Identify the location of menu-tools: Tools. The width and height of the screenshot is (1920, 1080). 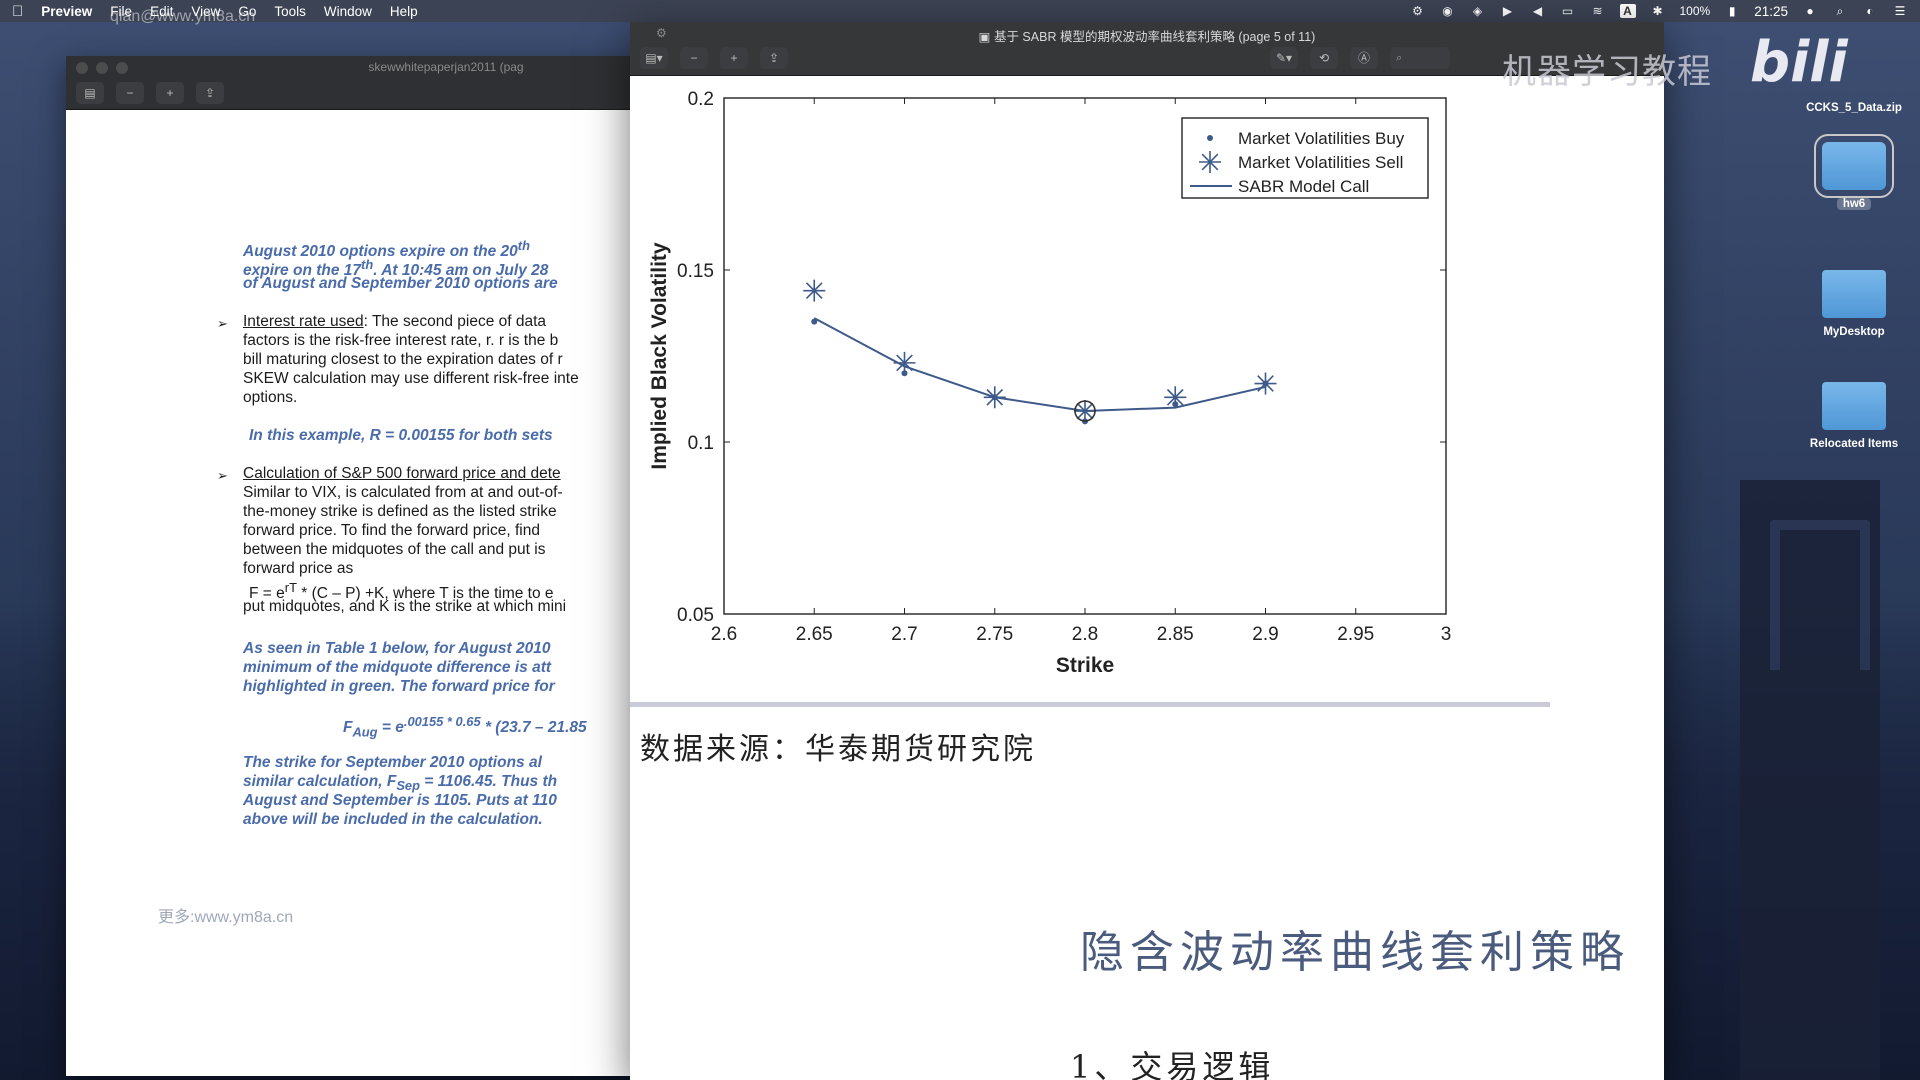
(290, 11).